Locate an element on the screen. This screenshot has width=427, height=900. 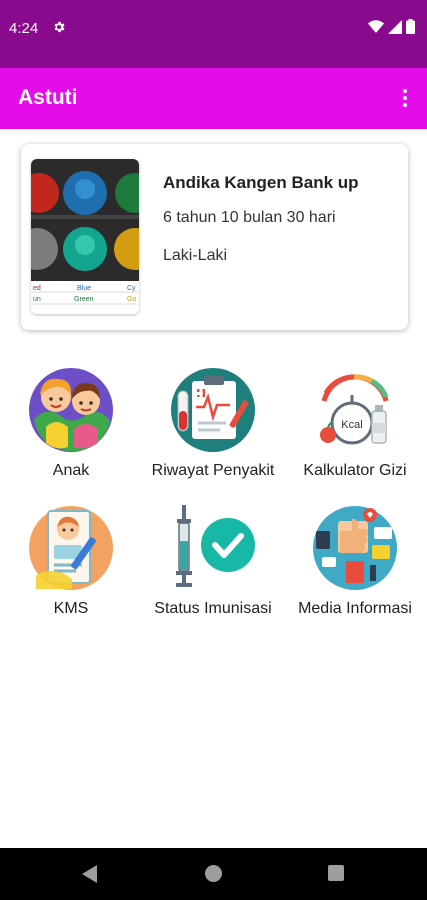
photo-label: Go is located at coordinates (131, 299).